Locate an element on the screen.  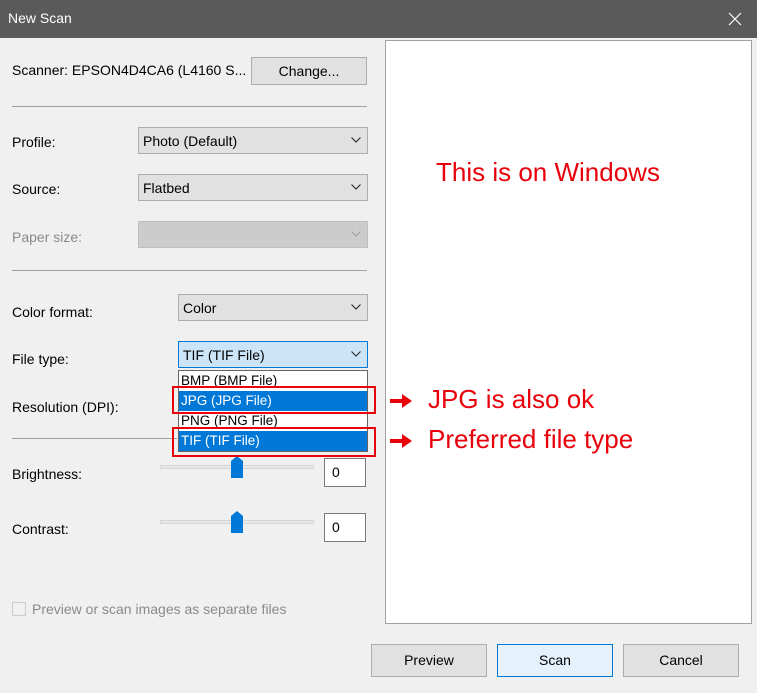
brightness-label: Brightness: is located at coordinates (47, 474).